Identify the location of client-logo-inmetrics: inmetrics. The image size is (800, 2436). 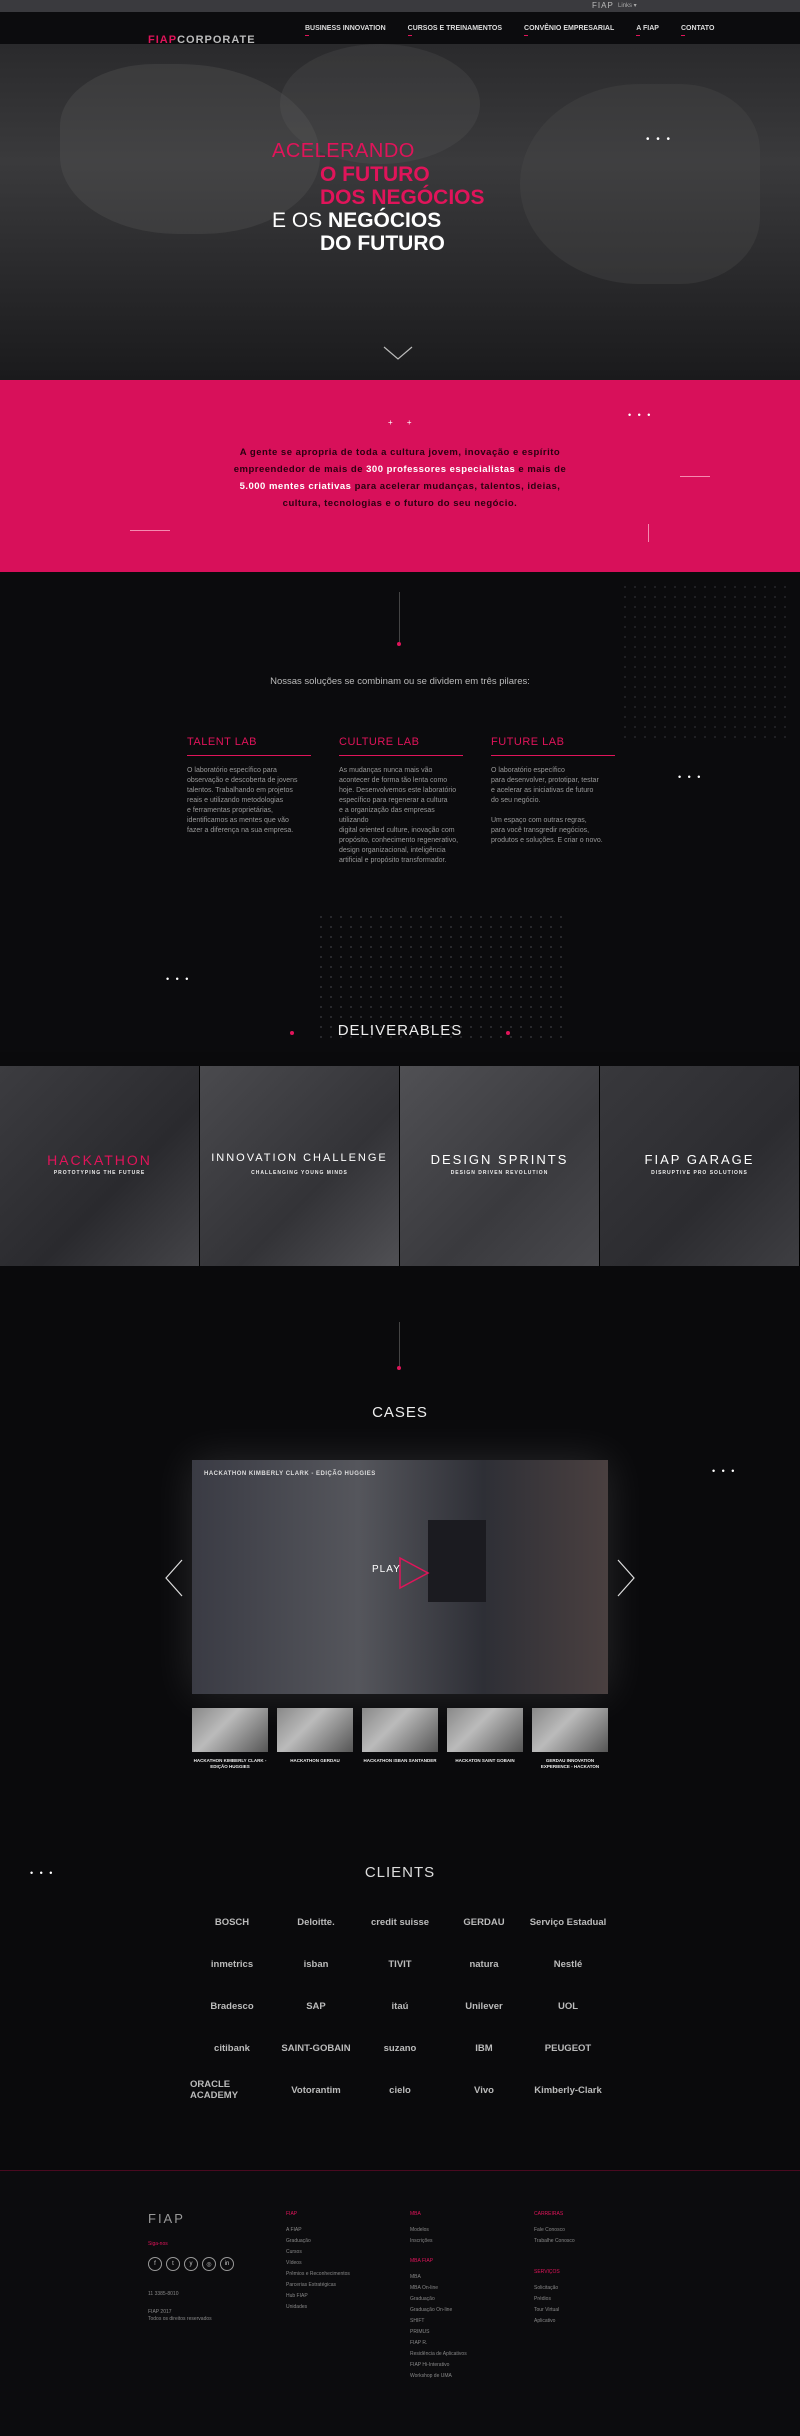
(232, 1964).